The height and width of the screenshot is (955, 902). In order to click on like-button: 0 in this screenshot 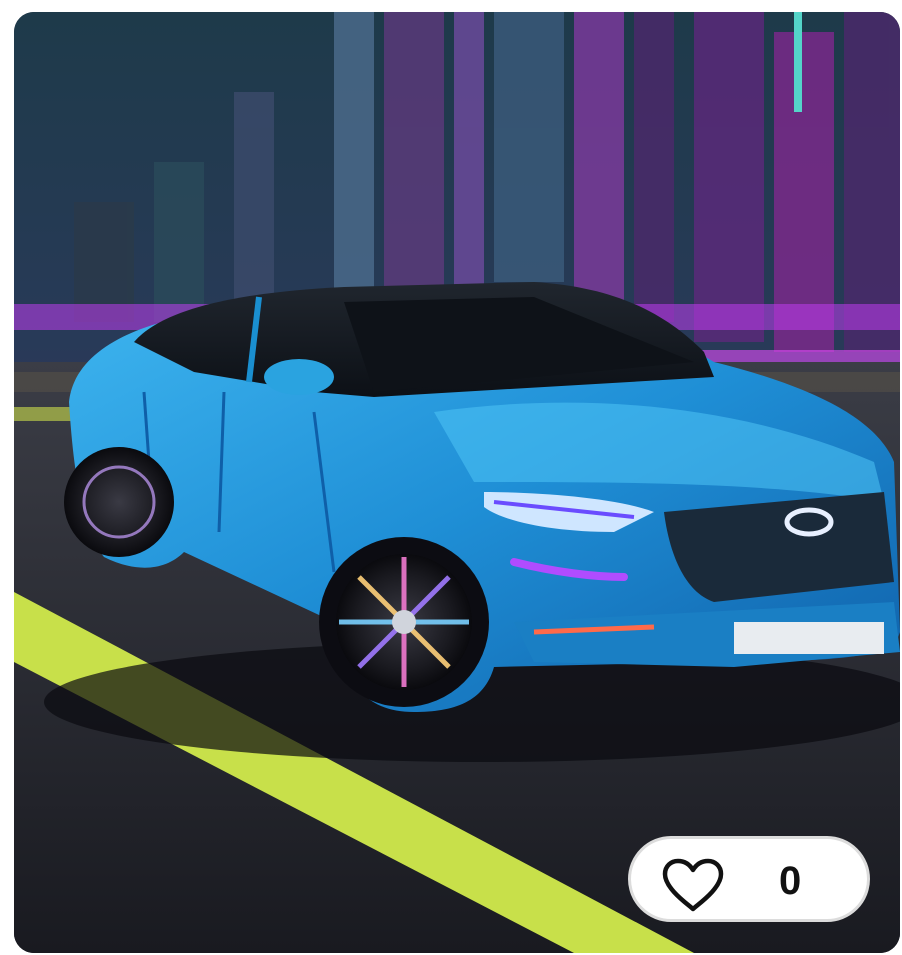, I will do `click(749, 879)`.